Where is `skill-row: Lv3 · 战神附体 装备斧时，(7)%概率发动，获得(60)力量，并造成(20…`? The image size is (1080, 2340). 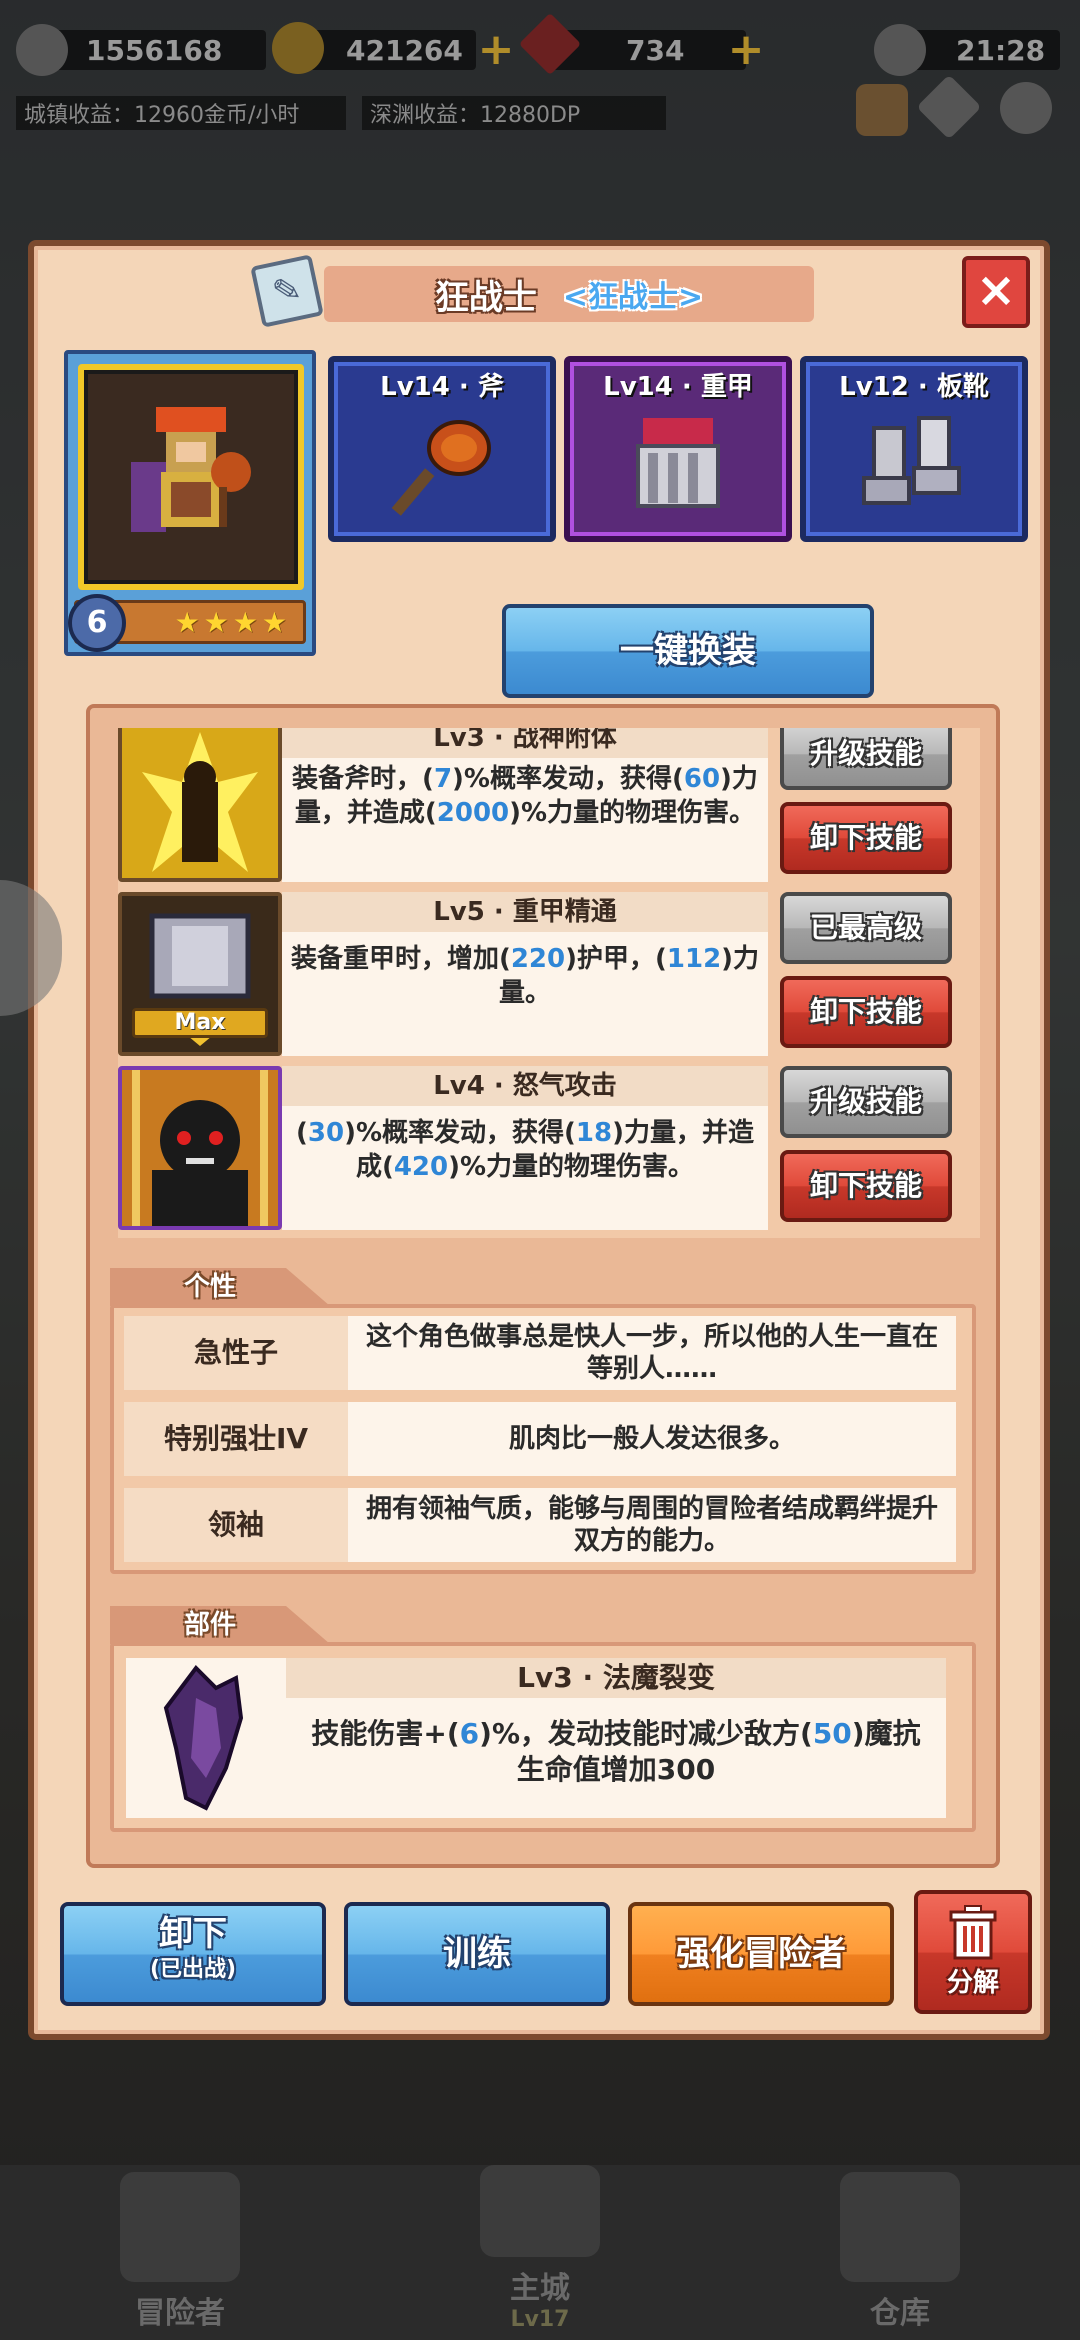
skill-row: Lv3 · 战神附体 装备斧时，(7)%概率发动，获得(60)力量，并造成(20… is located at coordinates (549, 806).